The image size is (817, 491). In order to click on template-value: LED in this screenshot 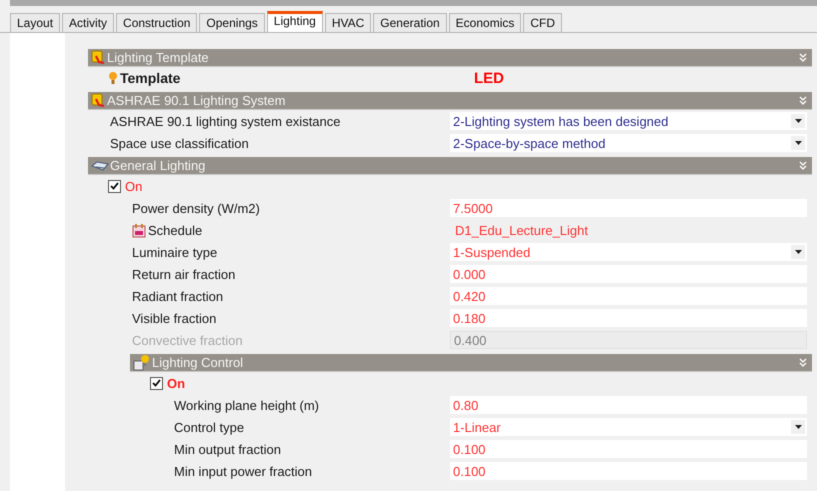, I will do `click(489, 78)`.